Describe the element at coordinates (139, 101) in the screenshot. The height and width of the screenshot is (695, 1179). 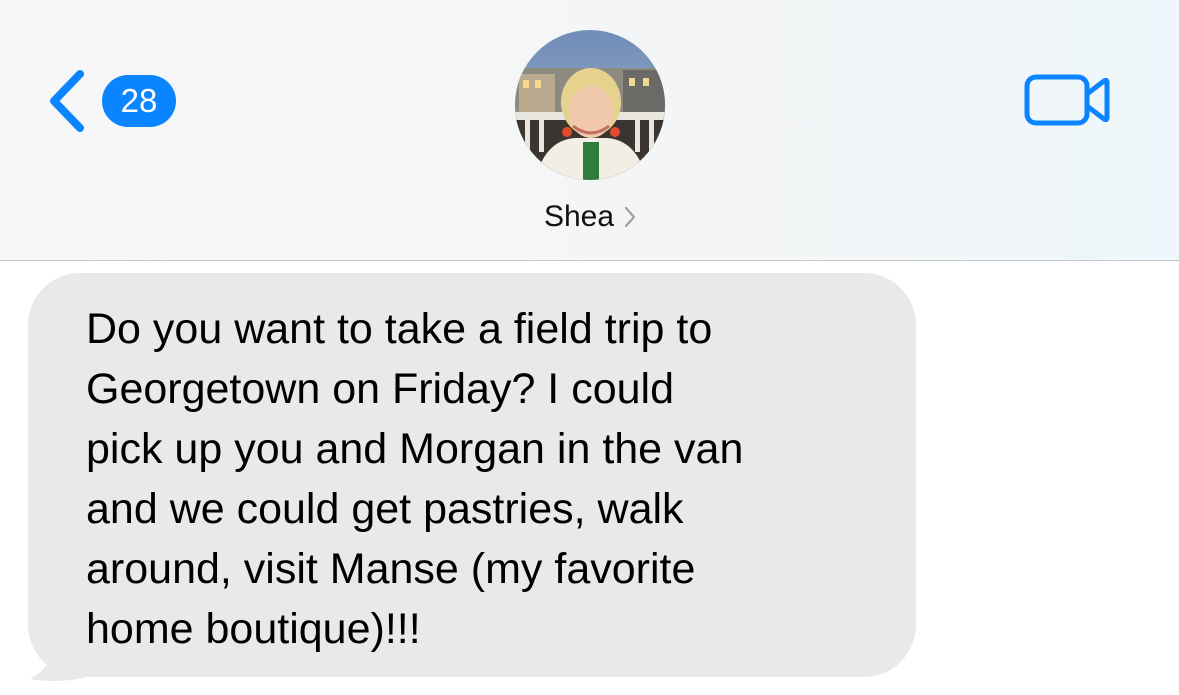
I see `unread-count-badge: 28` at that location.